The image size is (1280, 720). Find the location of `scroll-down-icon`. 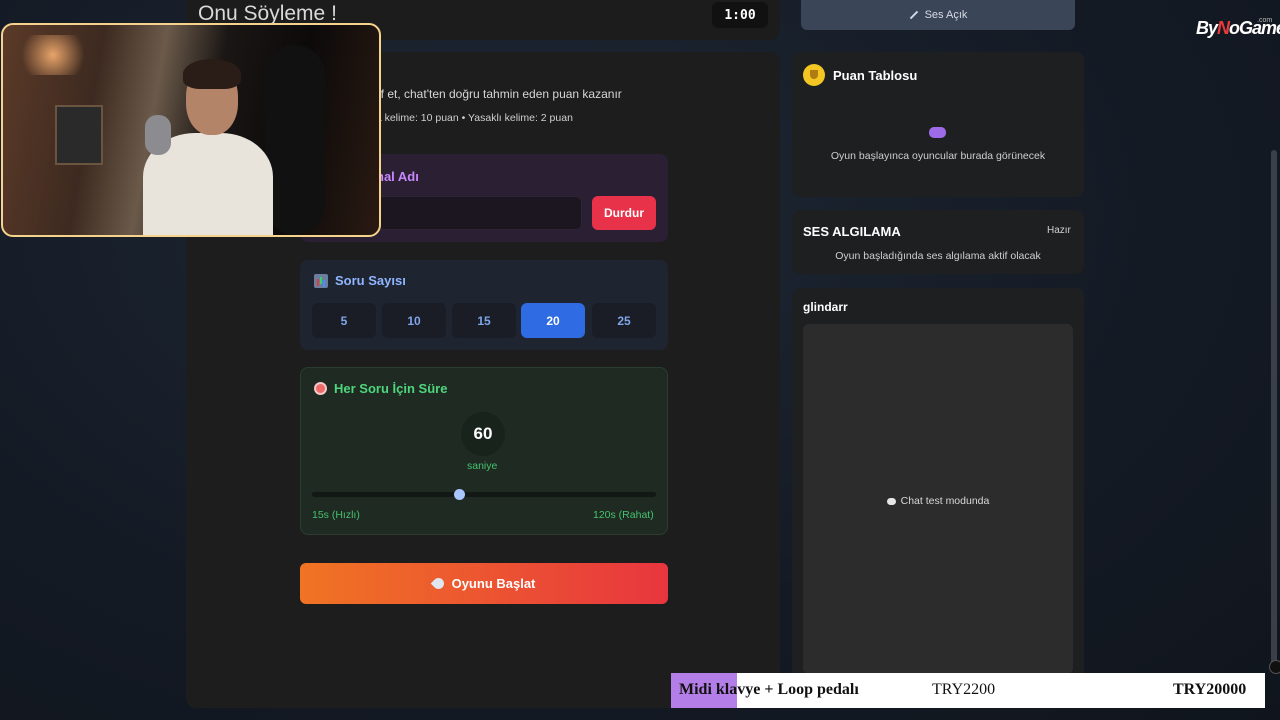

scroll-down-icon is located at coordinates (1274, 667).